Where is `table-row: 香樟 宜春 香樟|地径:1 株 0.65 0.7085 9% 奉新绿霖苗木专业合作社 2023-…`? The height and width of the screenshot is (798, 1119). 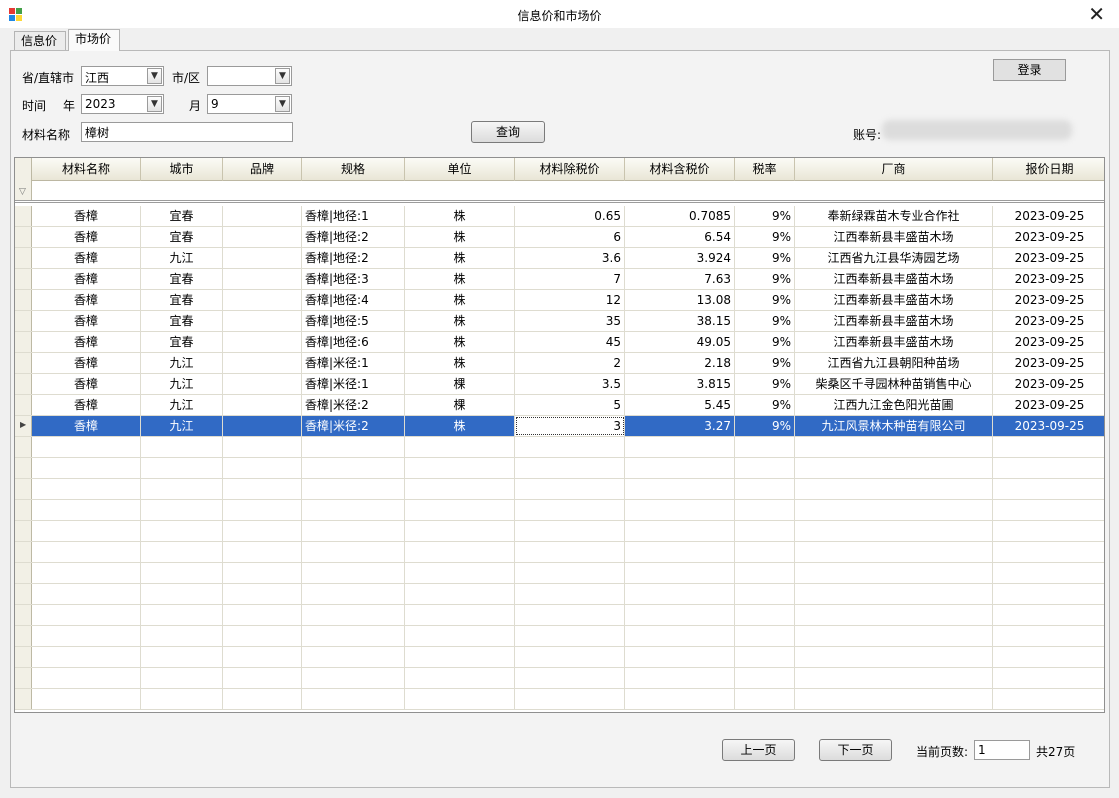 table-row: 香樟 宜春 香樟|地径:1 株 0.65 0.7085 9% 奉新绿霖苗木专业合作社 2023-… is located at coordinates (559, 216).